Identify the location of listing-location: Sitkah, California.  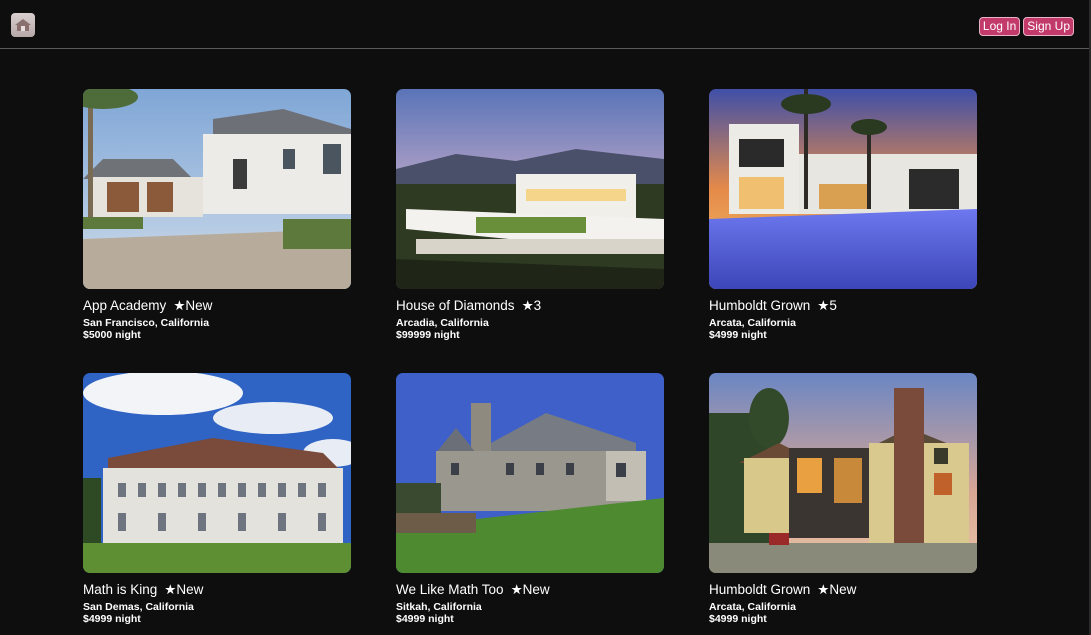
(439, 607).